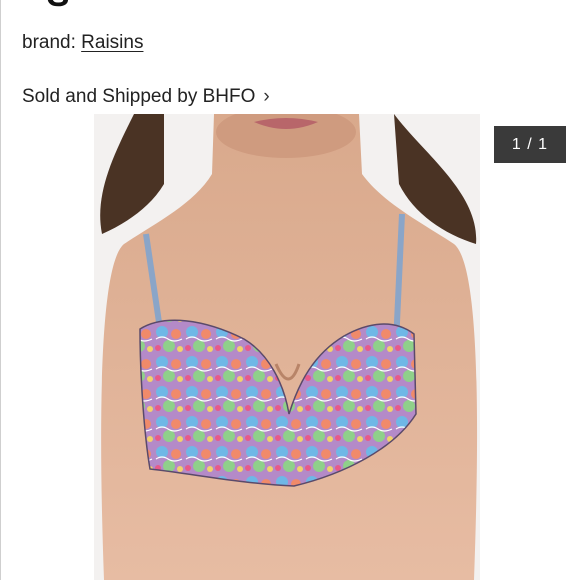 This screenshot has width=580, height=580. What do you see at coordinates (52, 42) in the screenshot?
I see `brand-label: brand:` at bounding box center [52, 42].